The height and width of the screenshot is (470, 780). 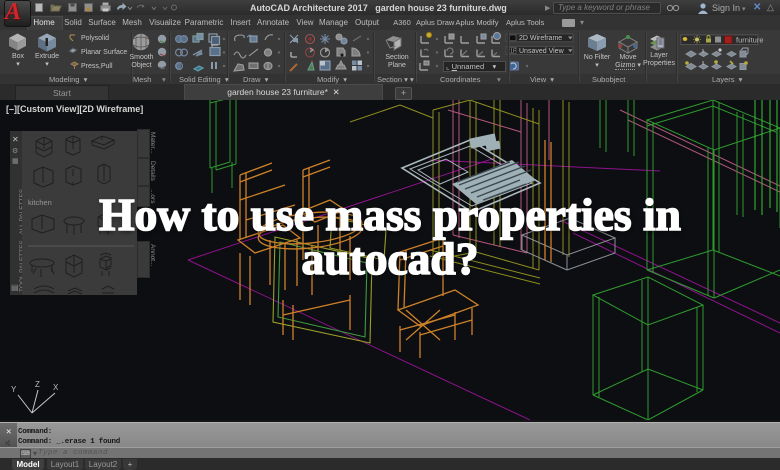 I want to click on svg-text: furniture, so click(x=750, y=39).